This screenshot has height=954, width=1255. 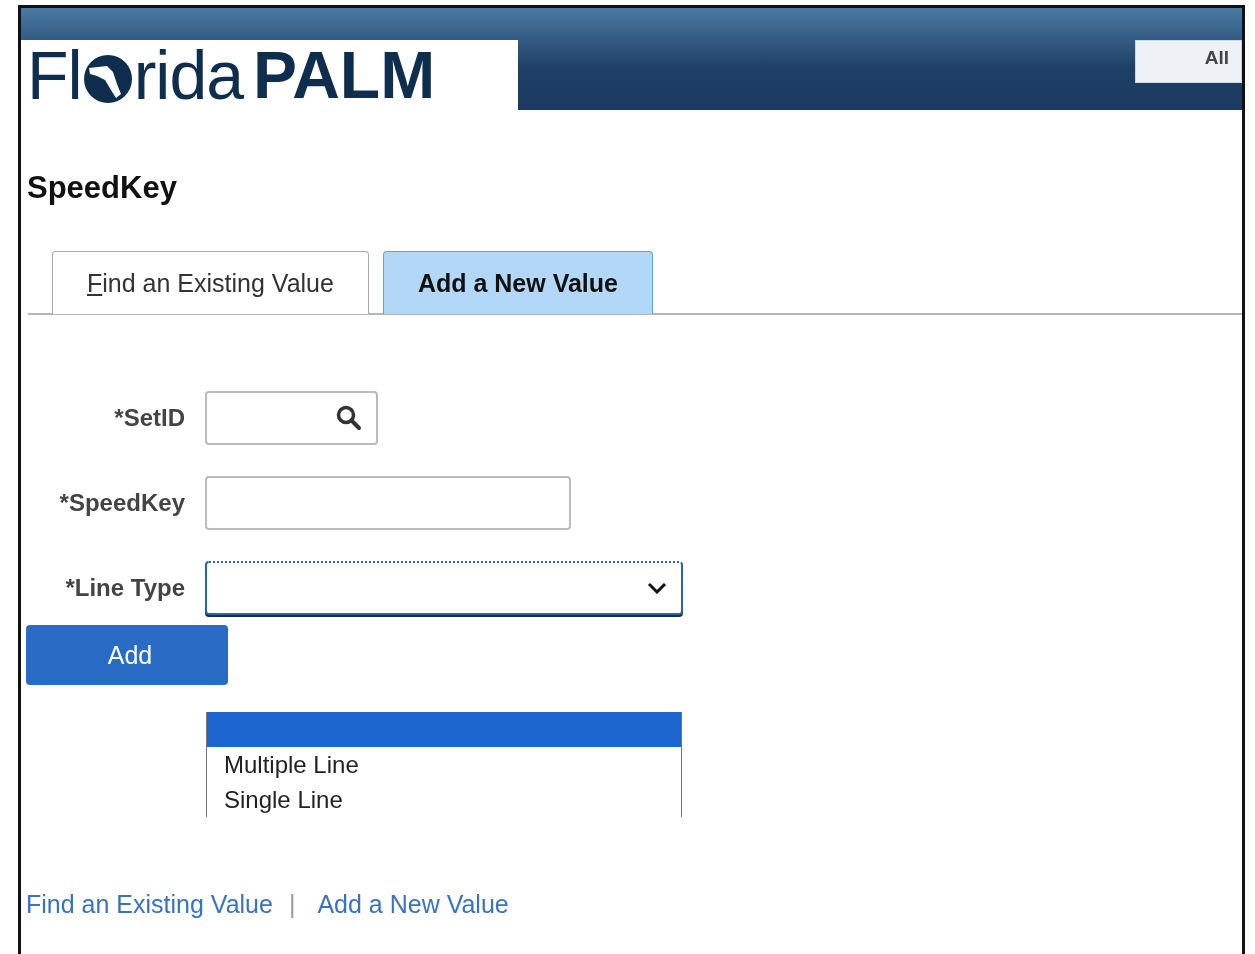 What do you see at coordinates (127, 655) in the screenshot?
I see `add-button: Add` at bounding box center [127, 655].